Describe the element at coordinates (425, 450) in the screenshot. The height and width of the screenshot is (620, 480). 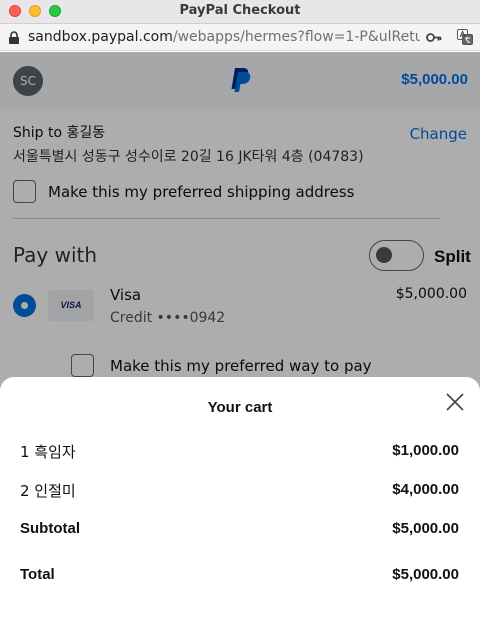
I see `cart-item-price: $1,000.00` at that location.